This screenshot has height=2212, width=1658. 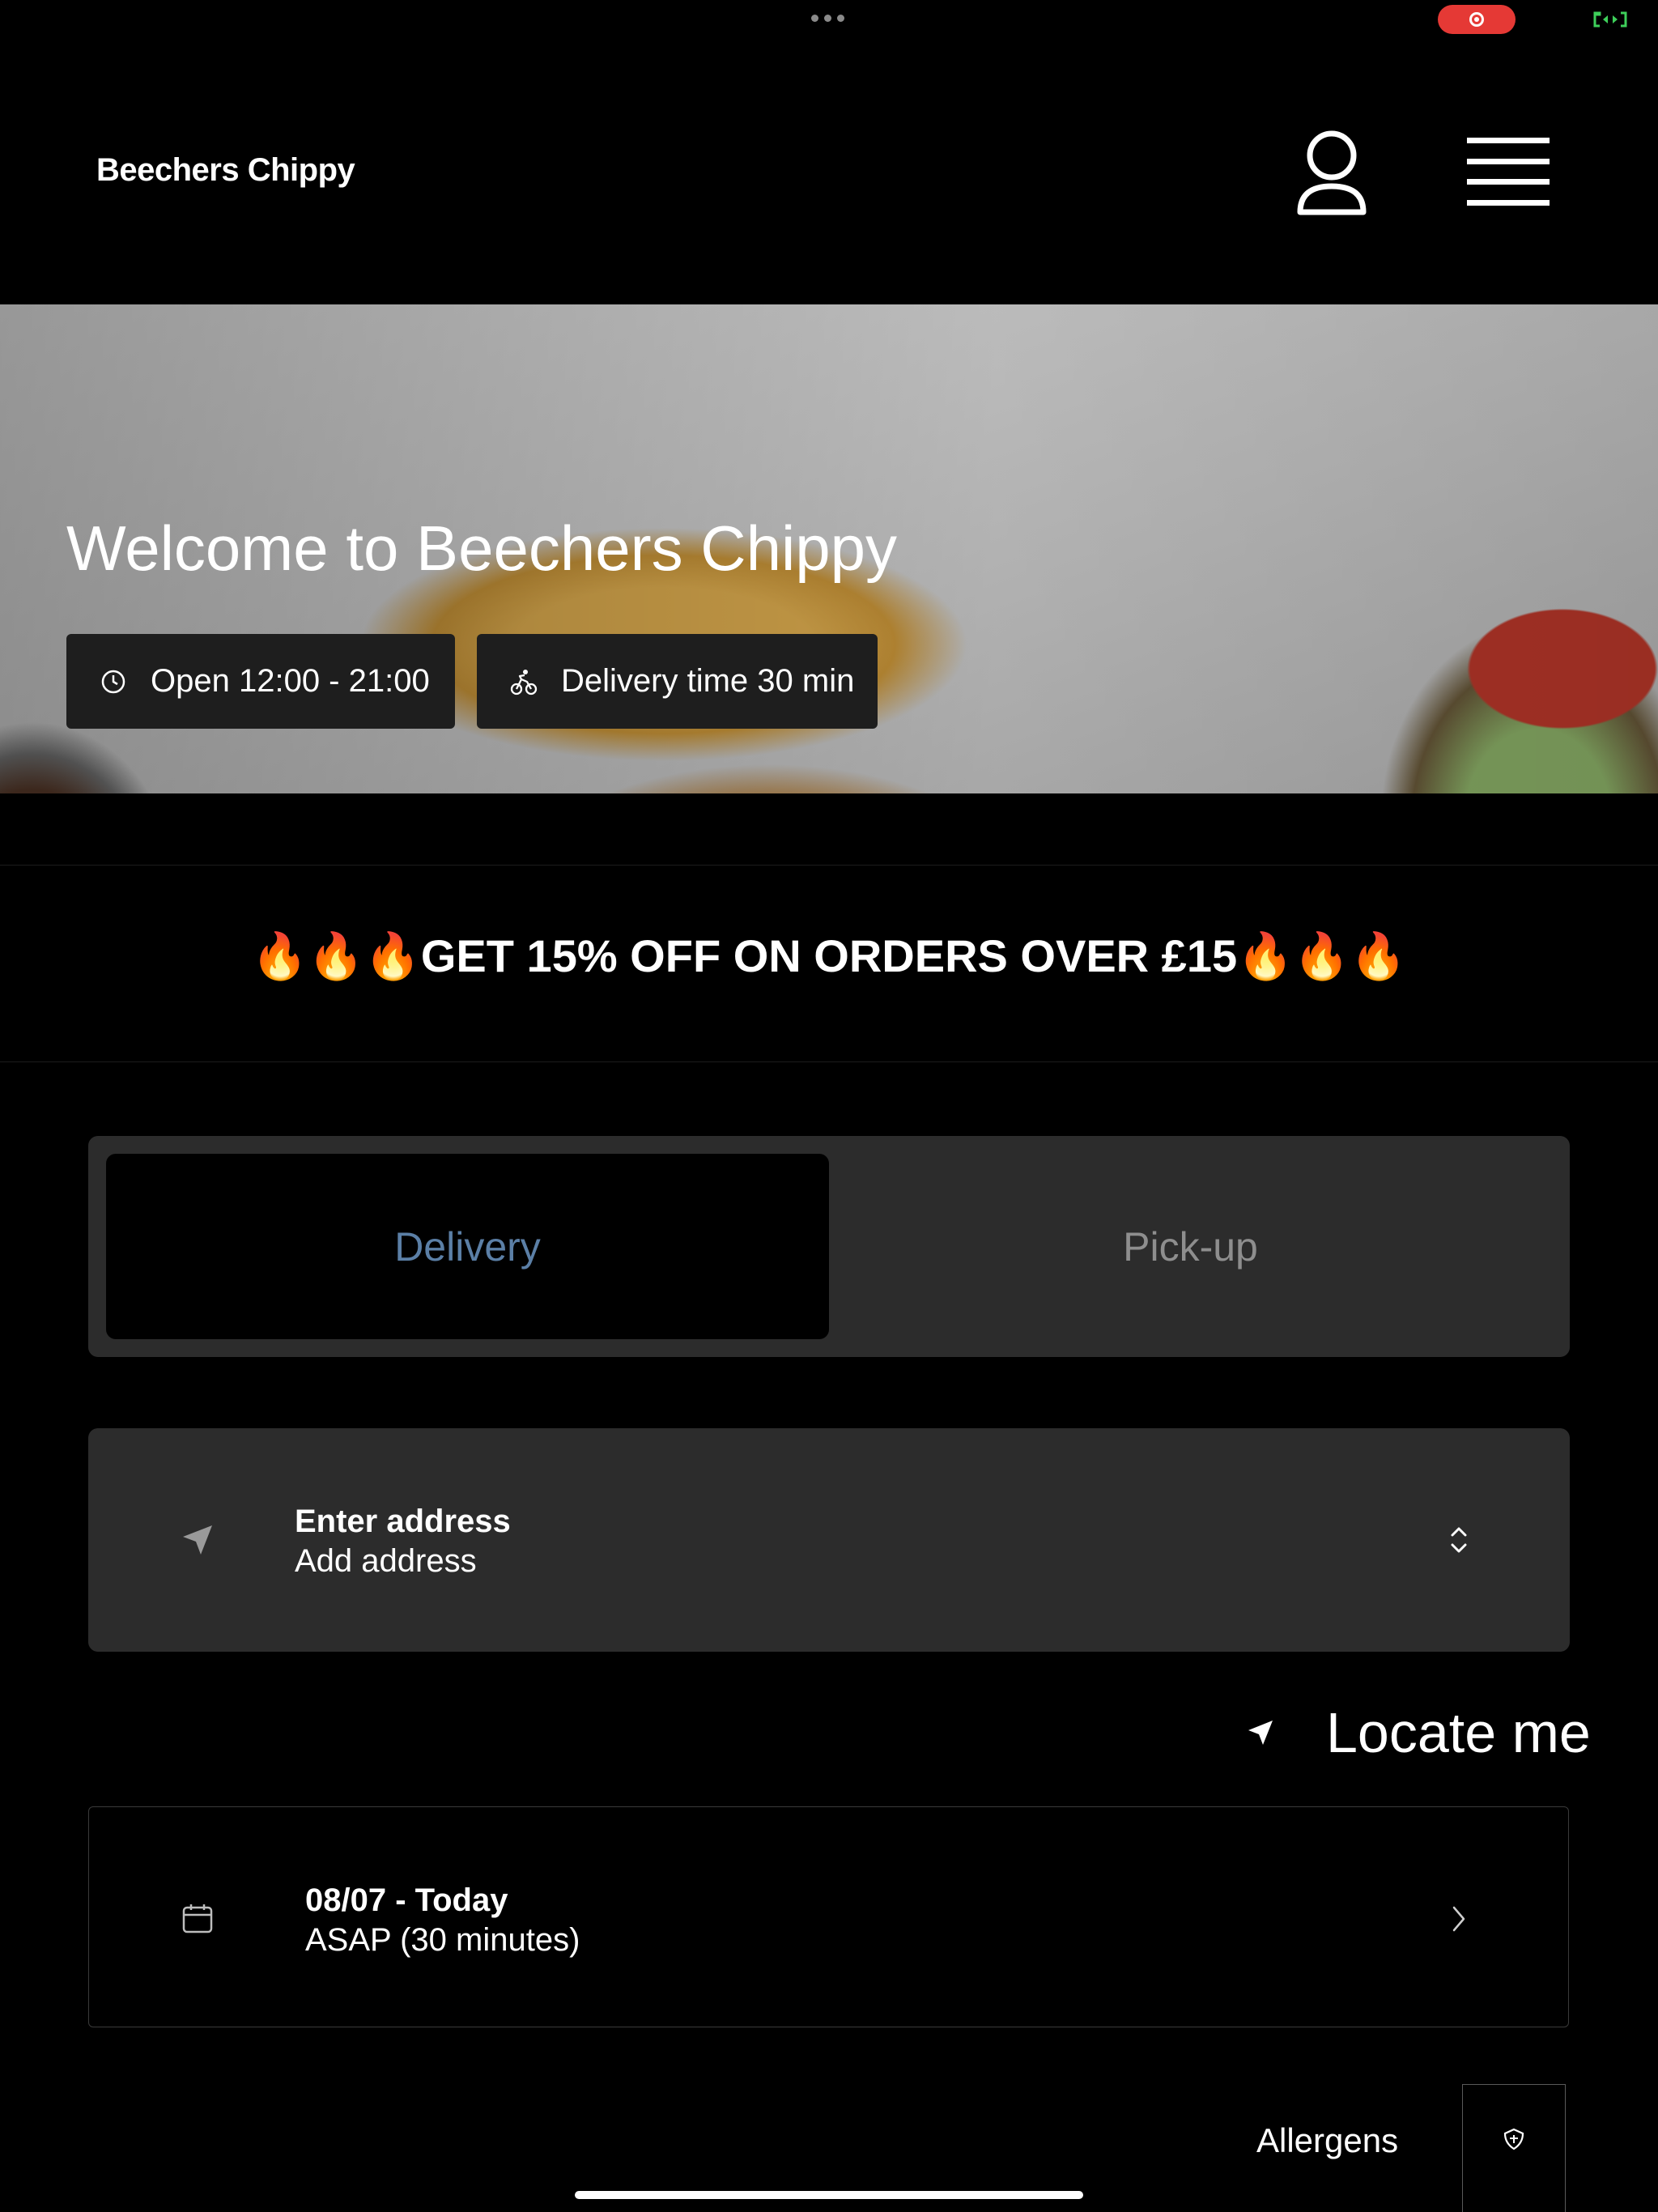 I want to click on delivery-time-badge: Delivery time 30 min, so click(x=677, y=682).